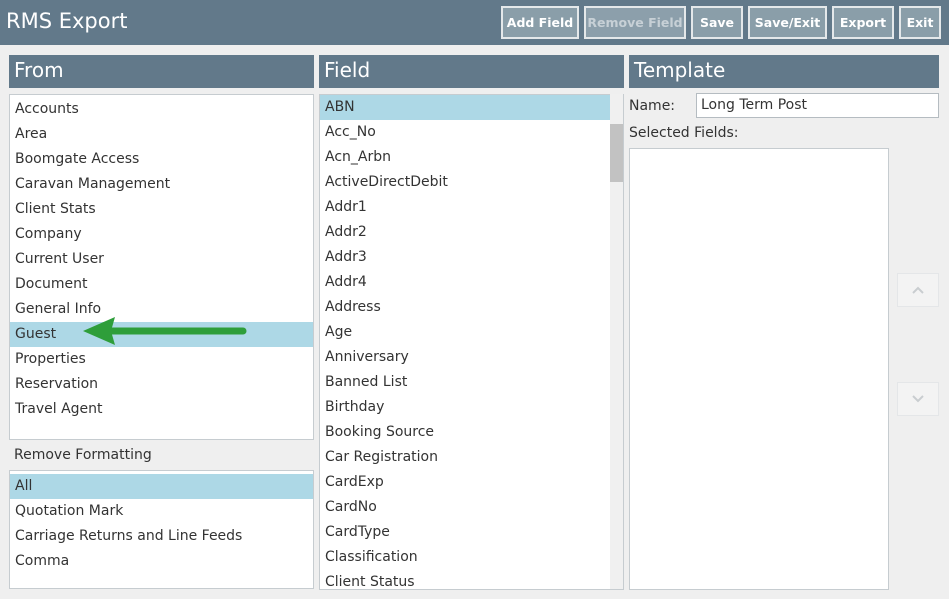  Describe the element at coordinates (471, 457) in the screenshot. I see `field-item: Car Registration` at that location.